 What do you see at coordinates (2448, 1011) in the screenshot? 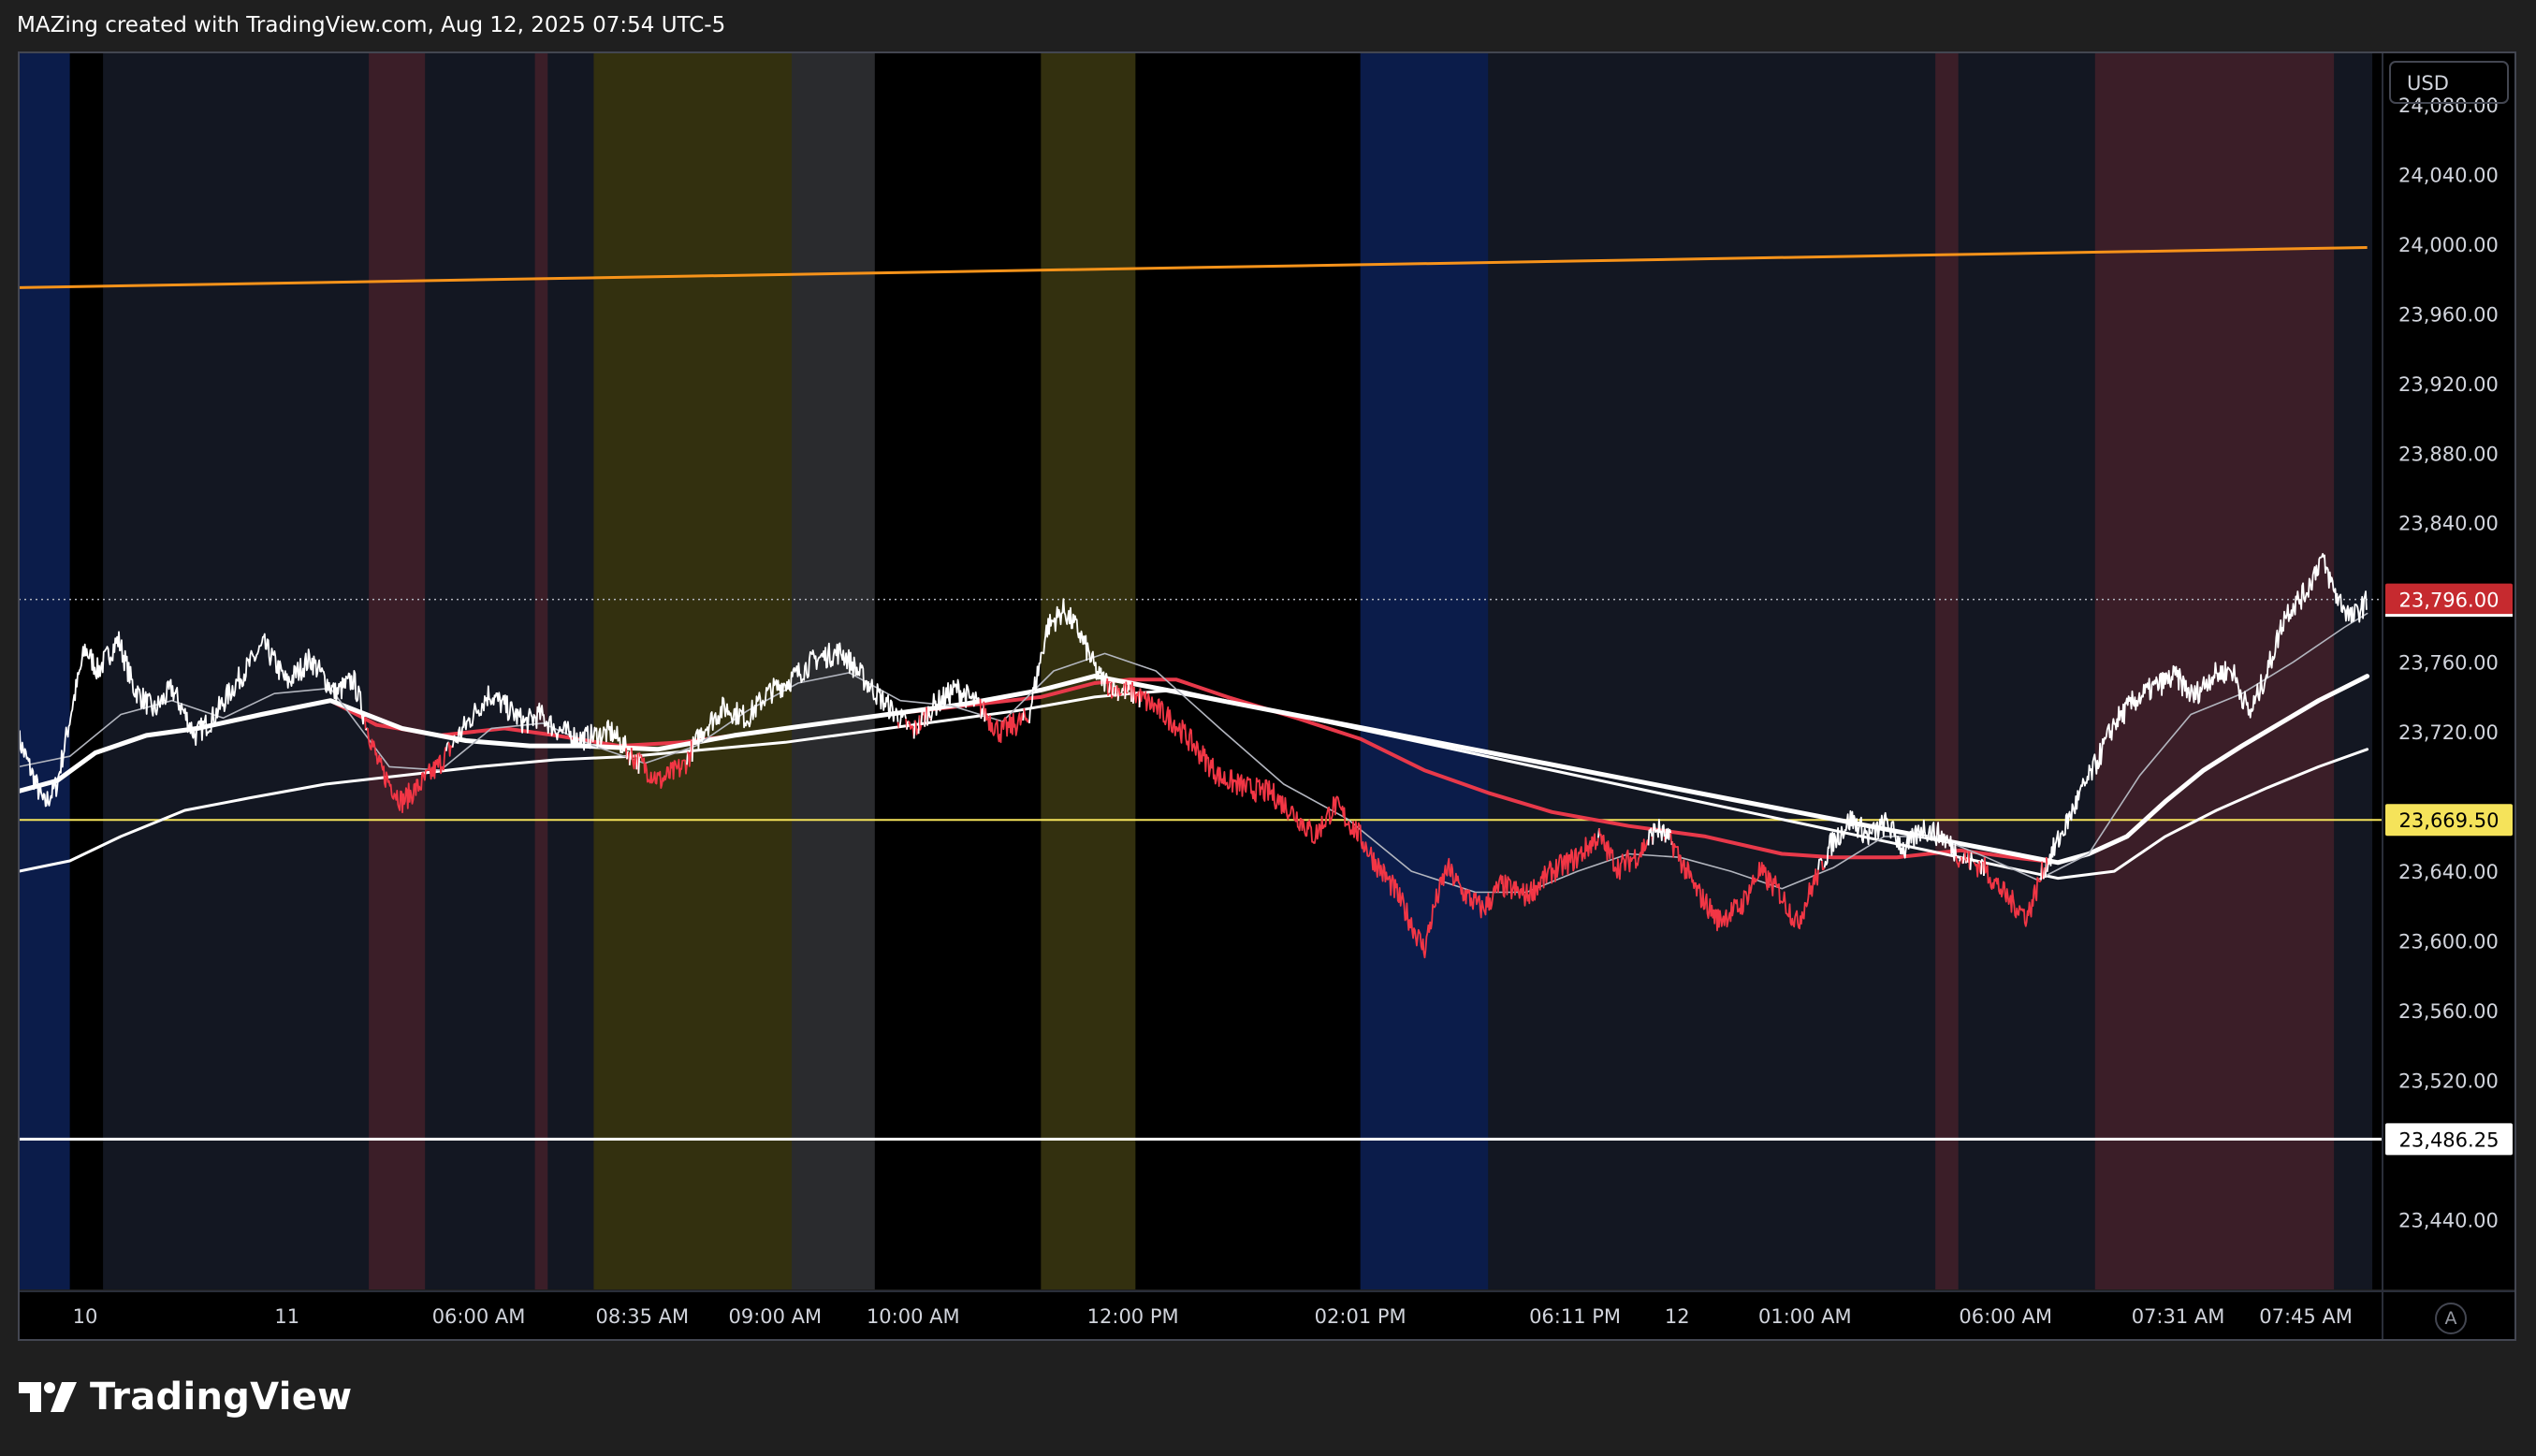
I see `y-tick-label-11: 23,560.00` at bounding box center [2448, 1011].